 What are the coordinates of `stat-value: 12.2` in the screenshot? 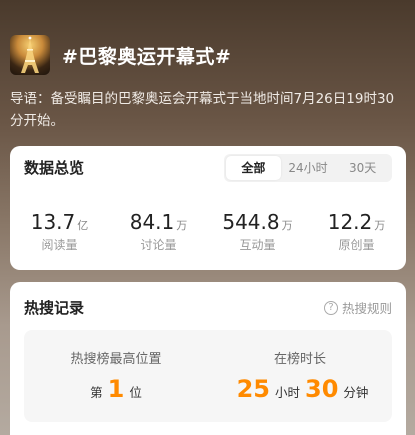 It's located at (350, 222).